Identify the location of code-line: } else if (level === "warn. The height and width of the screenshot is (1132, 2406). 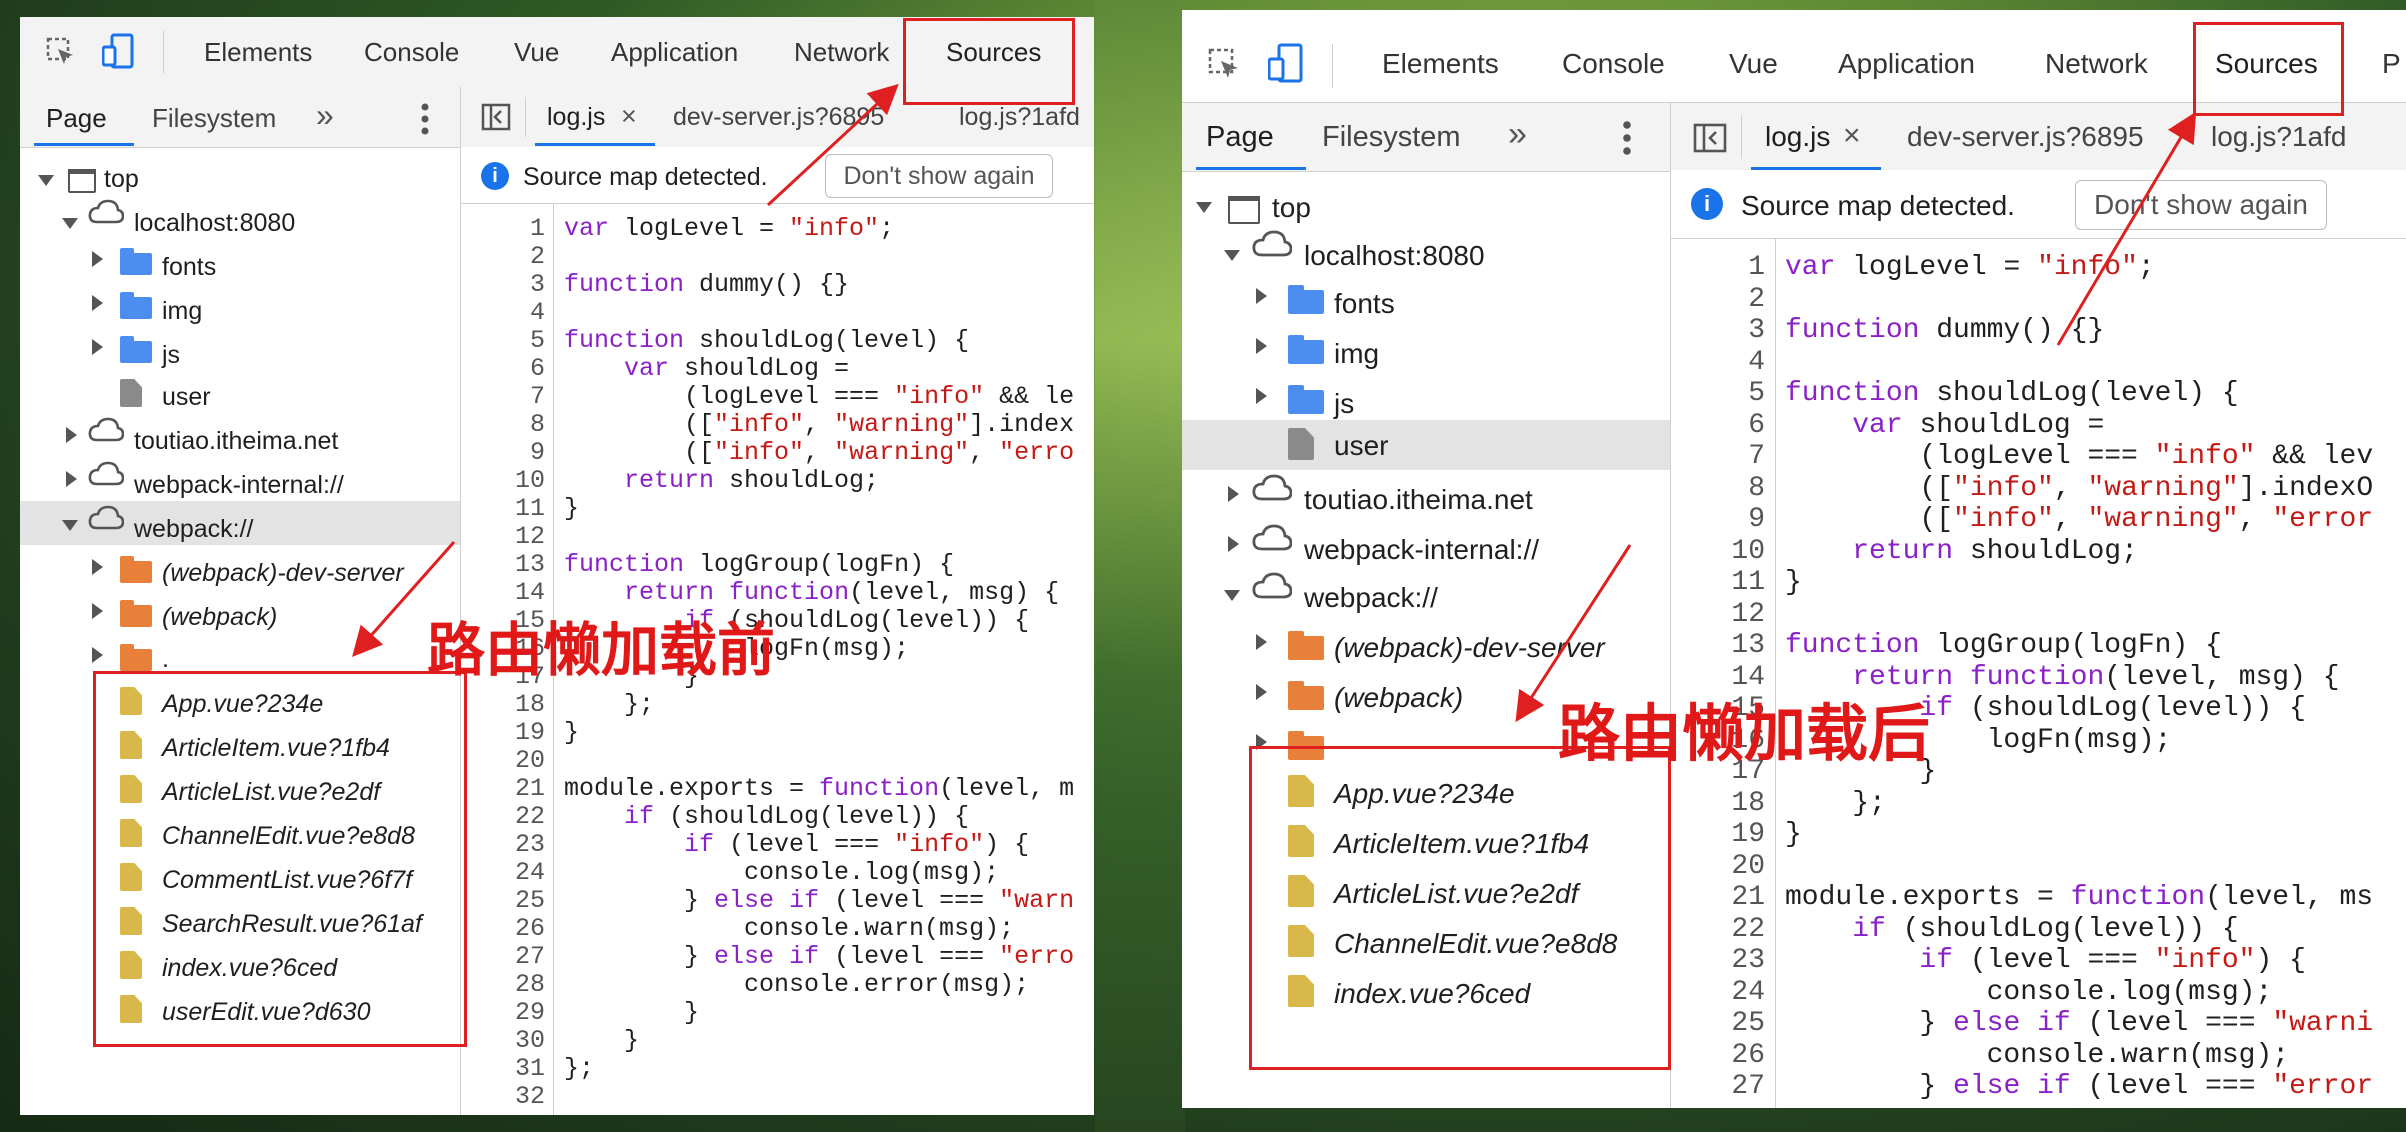
(819, 900).